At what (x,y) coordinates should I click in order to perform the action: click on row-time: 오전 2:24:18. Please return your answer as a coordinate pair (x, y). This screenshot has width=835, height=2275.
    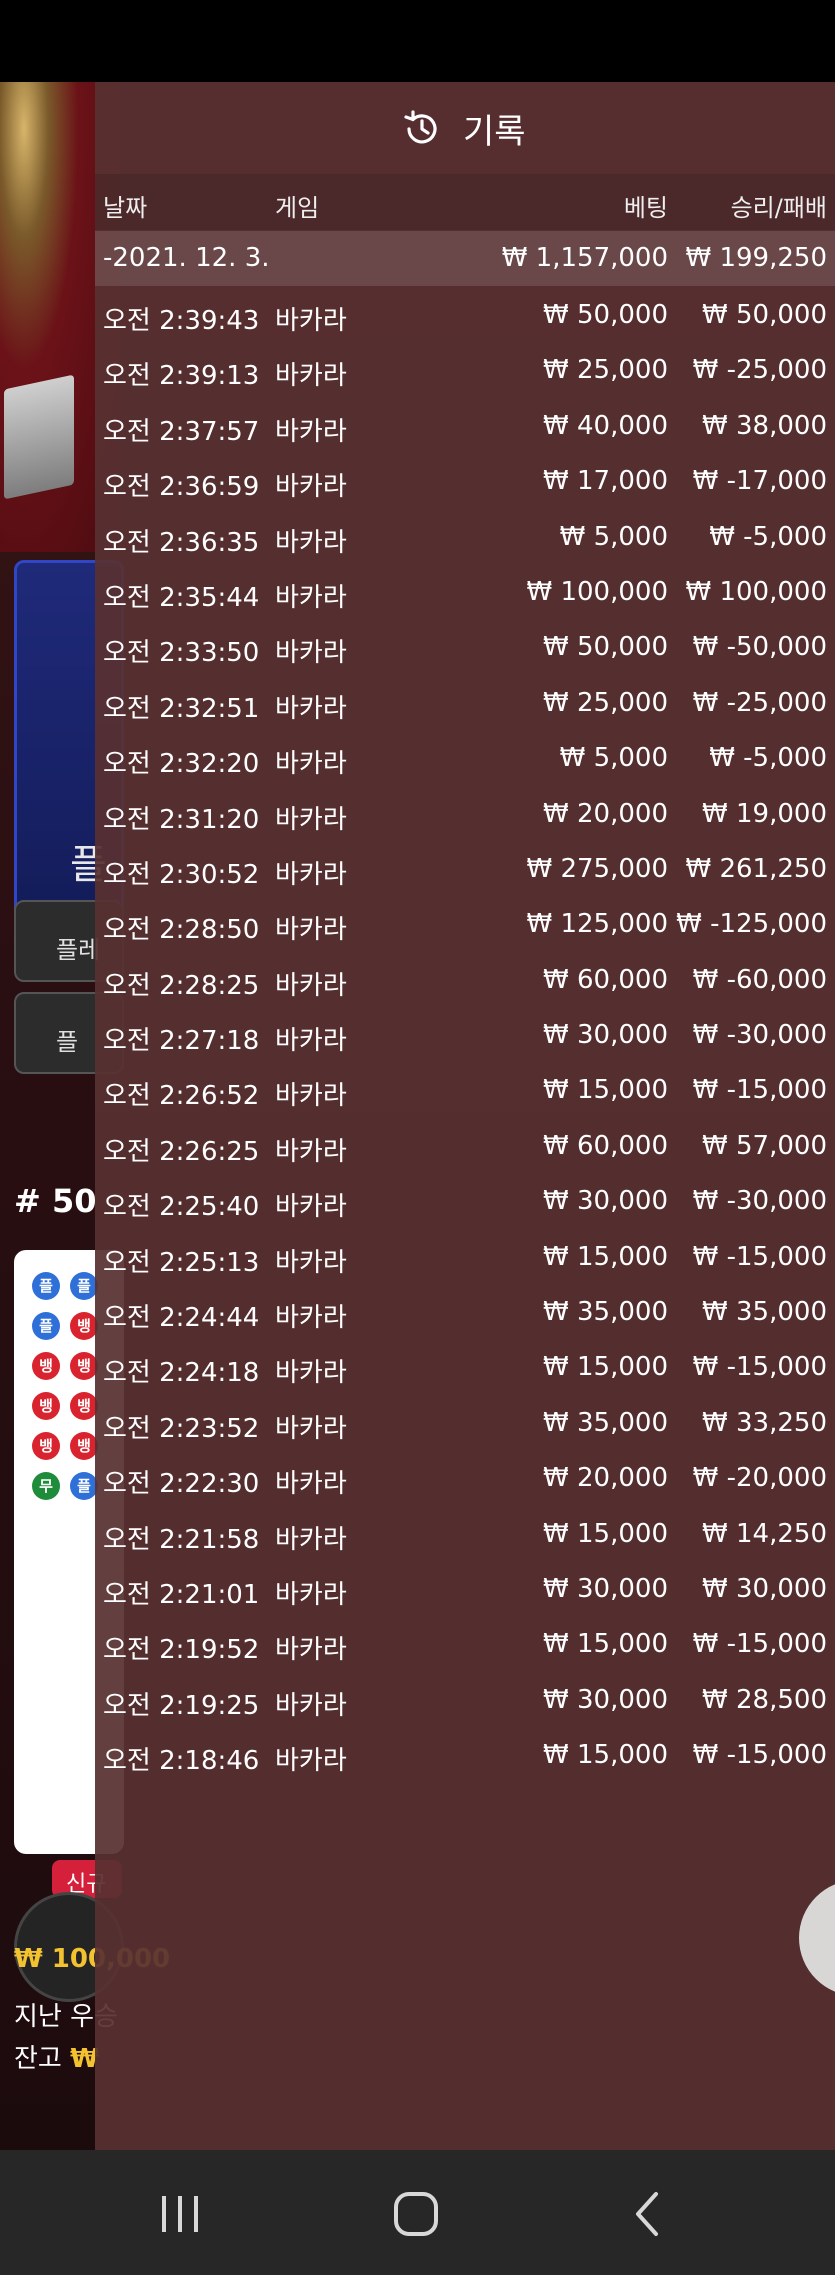
    Looking at the image, I should click on (181, 1373).